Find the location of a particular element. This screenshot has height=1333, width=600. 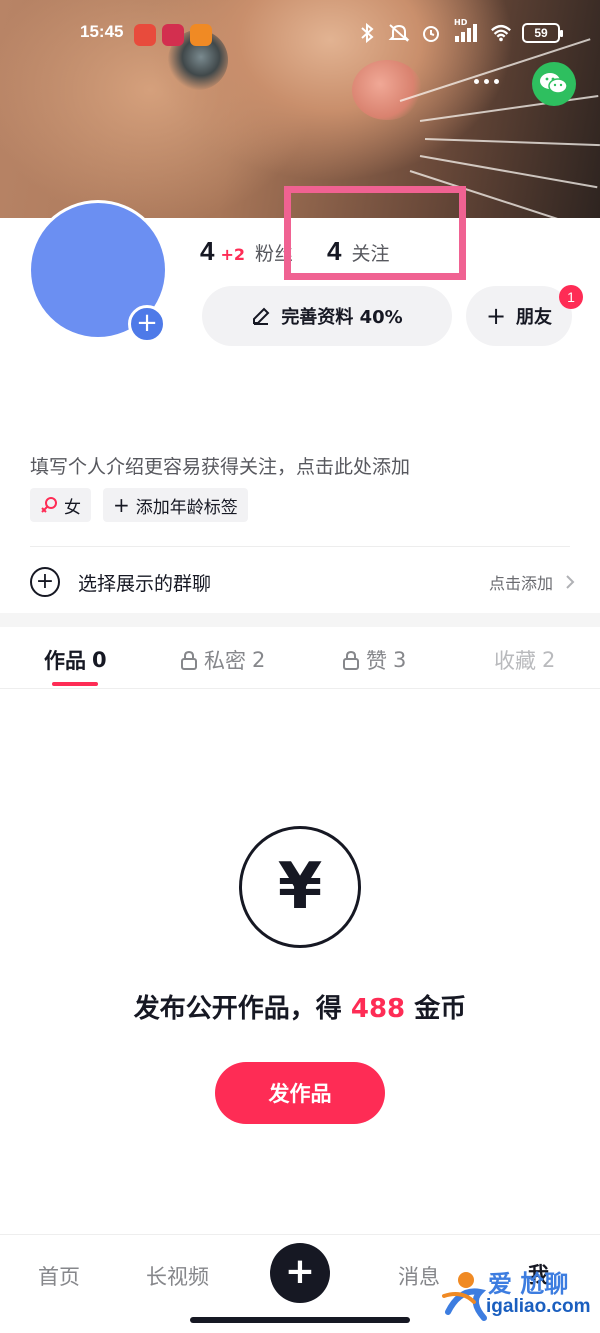

tab-count: 3 is located at coordinates (400, 660).